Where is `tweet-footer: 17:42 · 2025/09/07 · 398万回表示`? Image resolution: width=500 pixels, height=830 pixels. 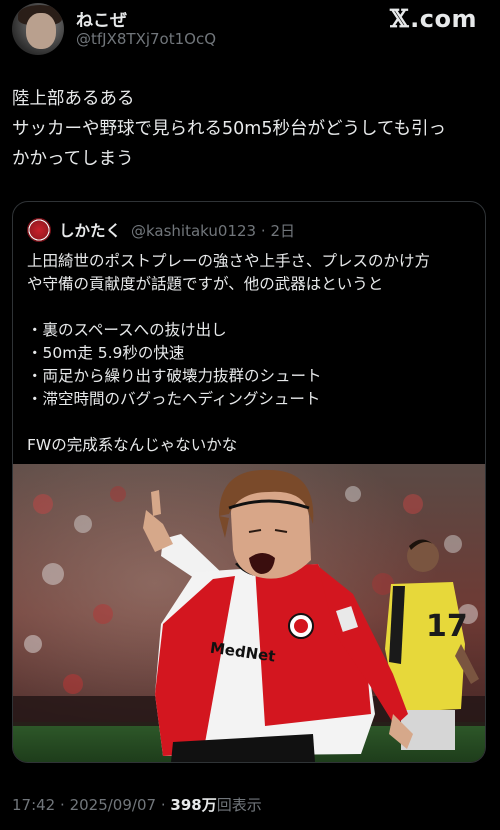
tweet-footer: 17:42 · 2025/09/07 · 398万回表示 is located at coordinates (137, 804).